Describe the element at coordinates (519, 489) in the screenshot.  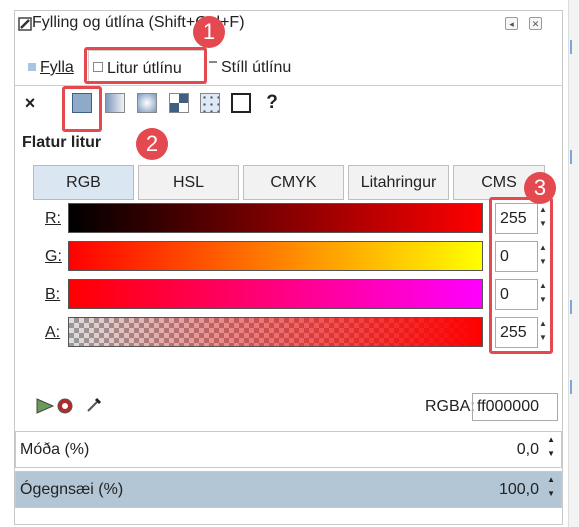
I see `opacity-value: 100,0` at that location.